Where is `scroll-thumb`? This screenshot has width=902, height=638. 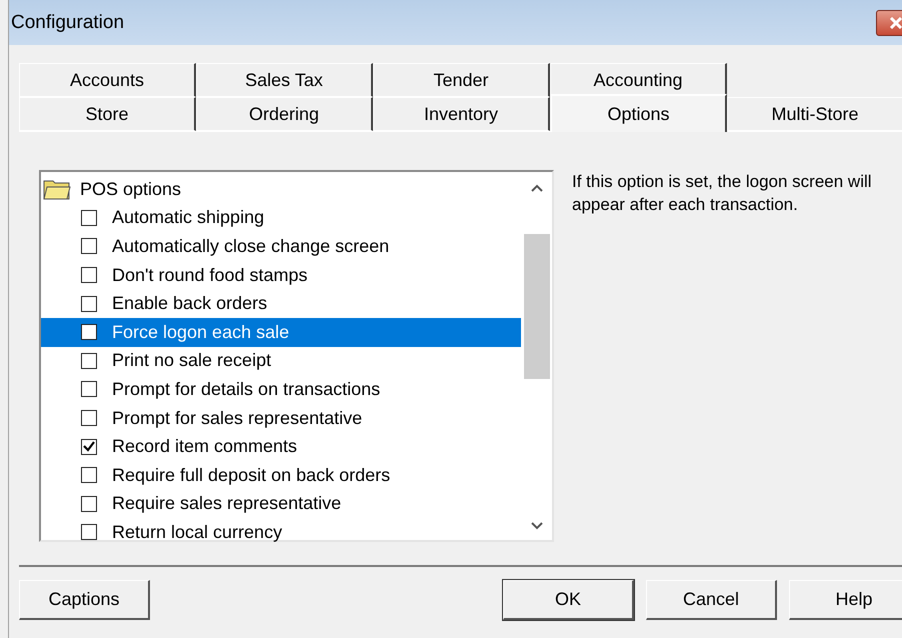
scroll-thumb is located at coordinates (537, 306).